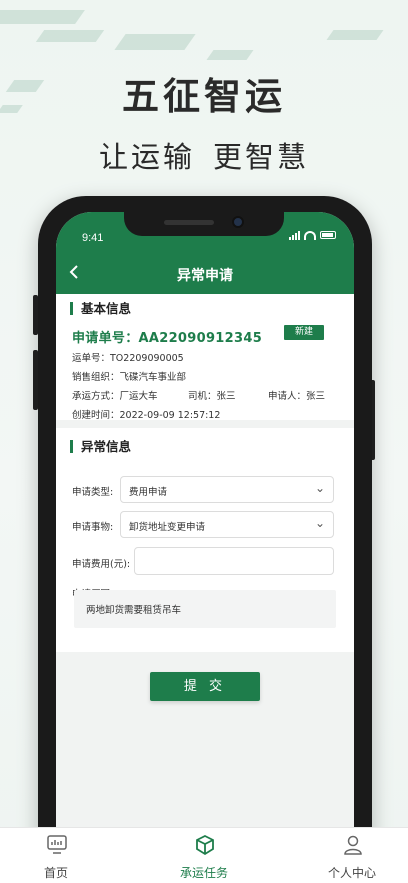 The width and height of the screenshot is (408, 883). I want to click on tab-label: 首页, so click(55, 873).